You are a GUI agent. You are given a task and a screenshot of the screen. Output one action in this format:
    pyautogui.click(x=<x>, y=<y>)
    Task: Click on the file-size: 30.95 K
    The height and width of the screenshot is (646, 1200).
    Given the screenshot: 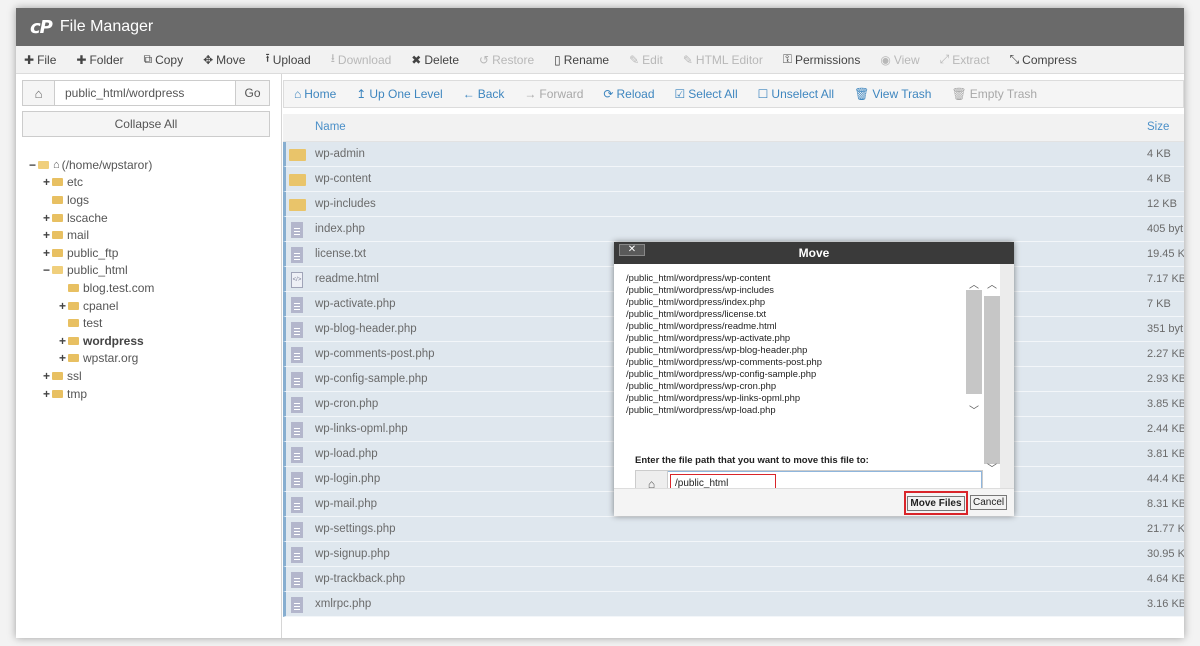 What is the action you would take?
    pyautogui.click(x=1165, y=554)
    